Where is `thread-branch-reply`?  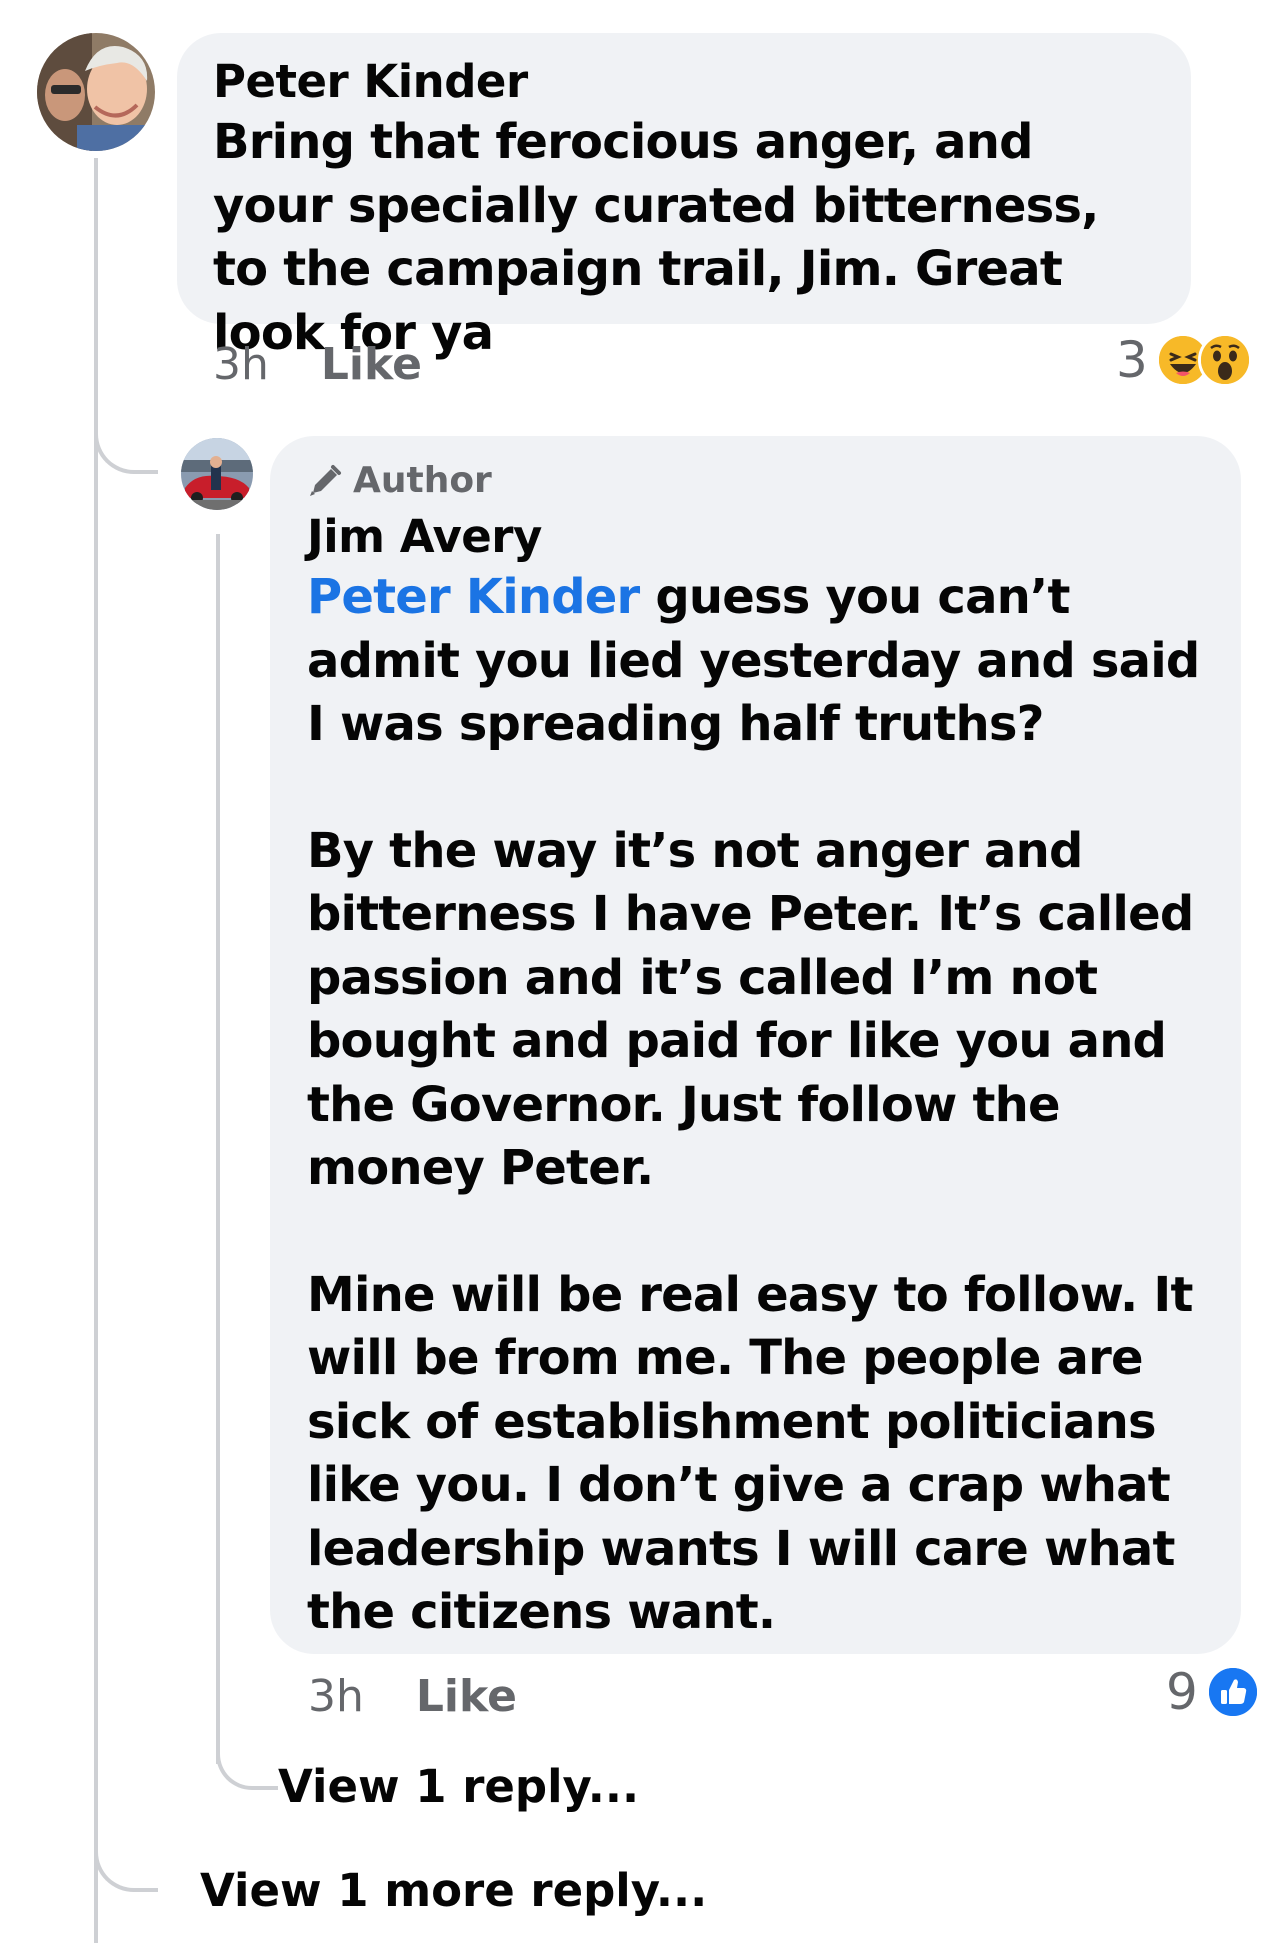
thread-branch-reply is located at coordinates (126, 437).